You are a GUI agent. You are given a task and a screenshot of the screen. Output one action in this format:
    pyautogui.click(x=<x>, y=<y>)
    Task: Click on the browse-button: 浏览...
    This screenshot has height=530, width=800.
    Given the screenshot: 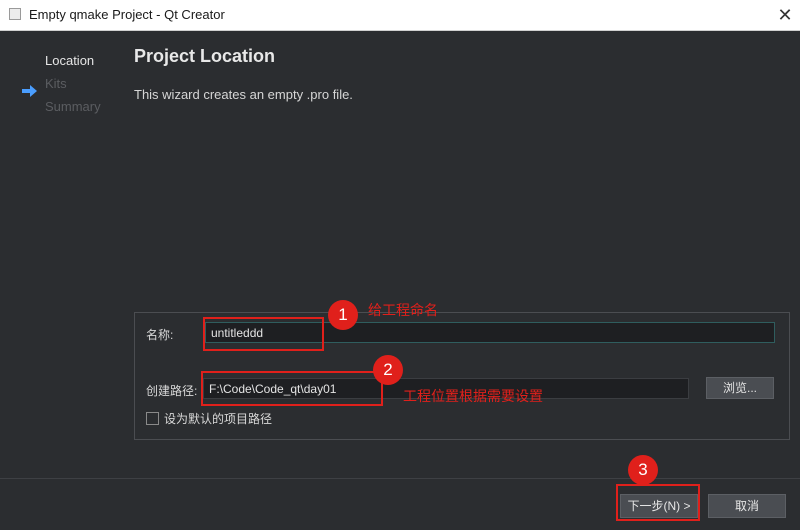 What is the action you would take?
    pyautogui.click(x=740, y=388)
    